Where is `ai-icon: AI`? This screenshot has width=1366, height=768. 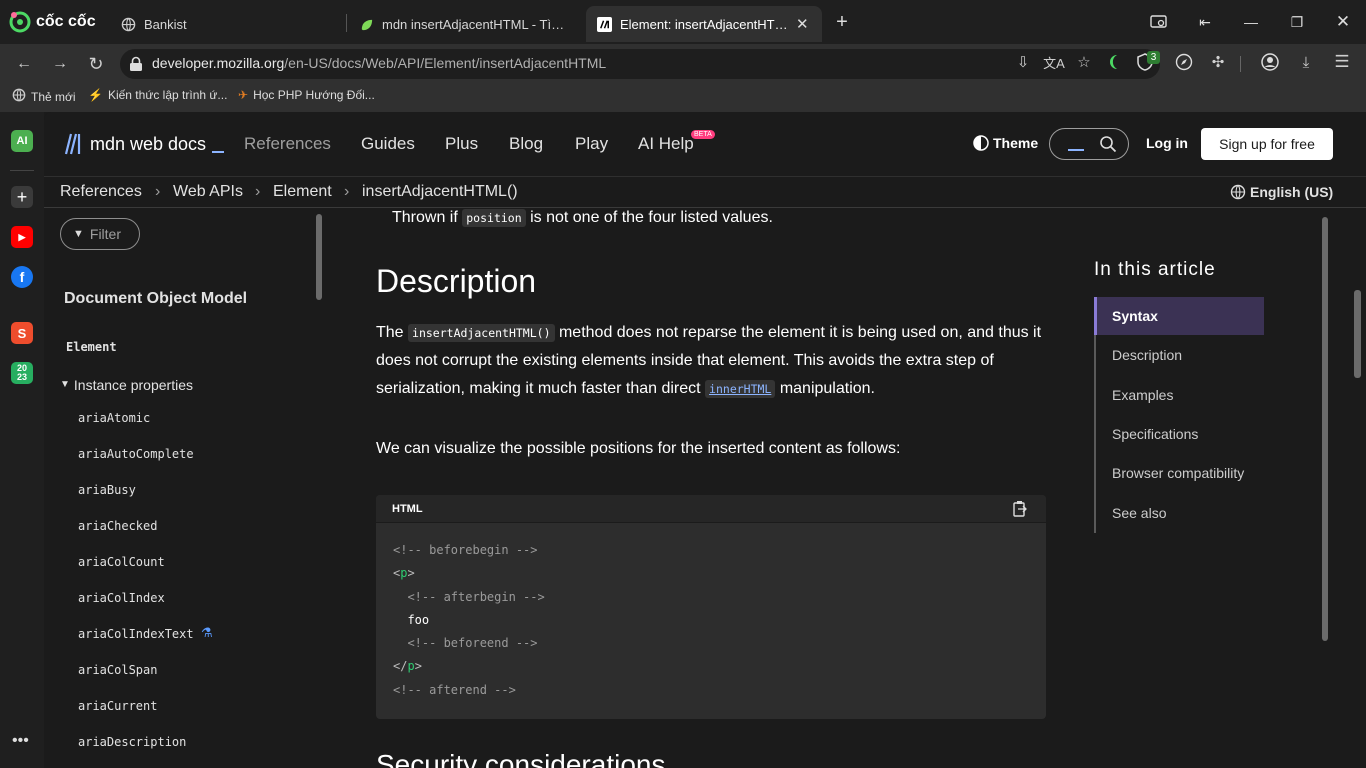
ai-icon: AI is located at coordinates (22, 141).